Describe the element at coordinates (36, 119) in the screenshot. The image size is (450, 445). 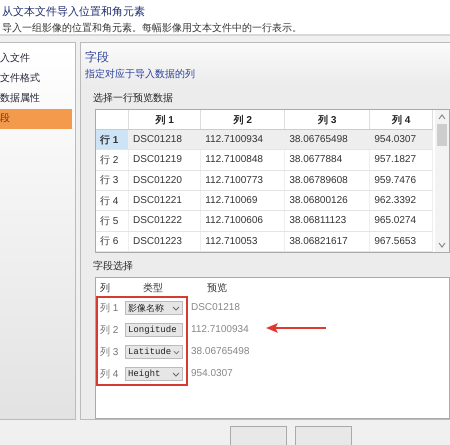
I see `sidebar-item: 段` at that location.